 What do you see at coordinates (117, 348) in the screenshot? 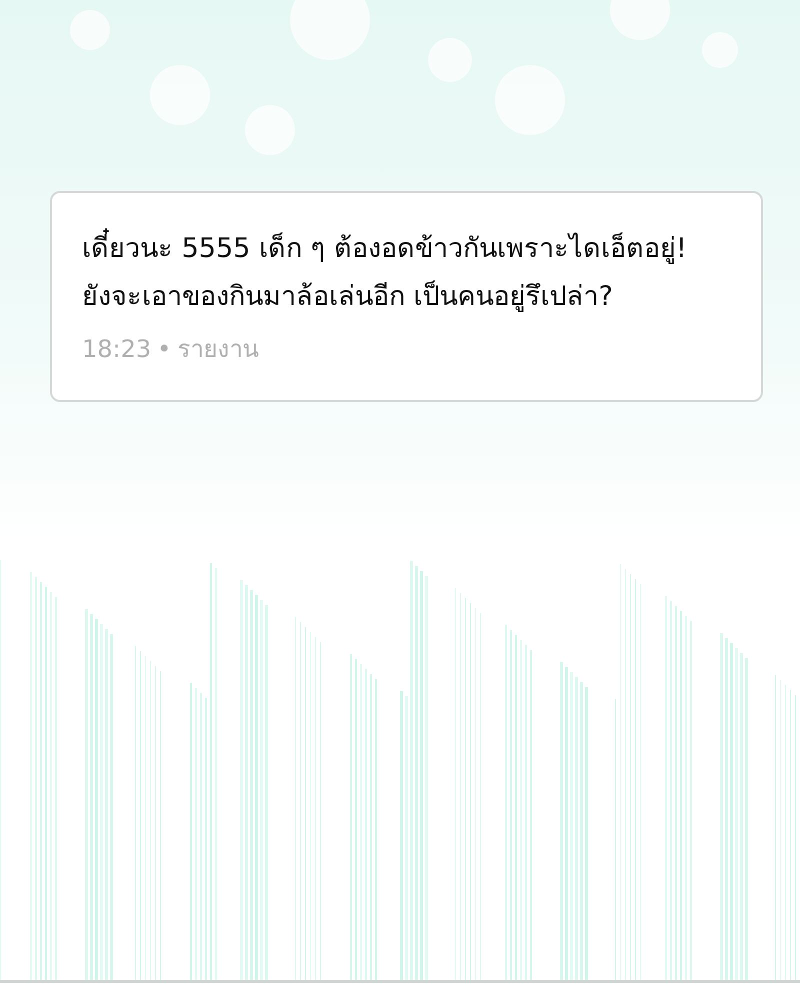
I see `timestamp: 18:23` at bounding box center [117, 348].